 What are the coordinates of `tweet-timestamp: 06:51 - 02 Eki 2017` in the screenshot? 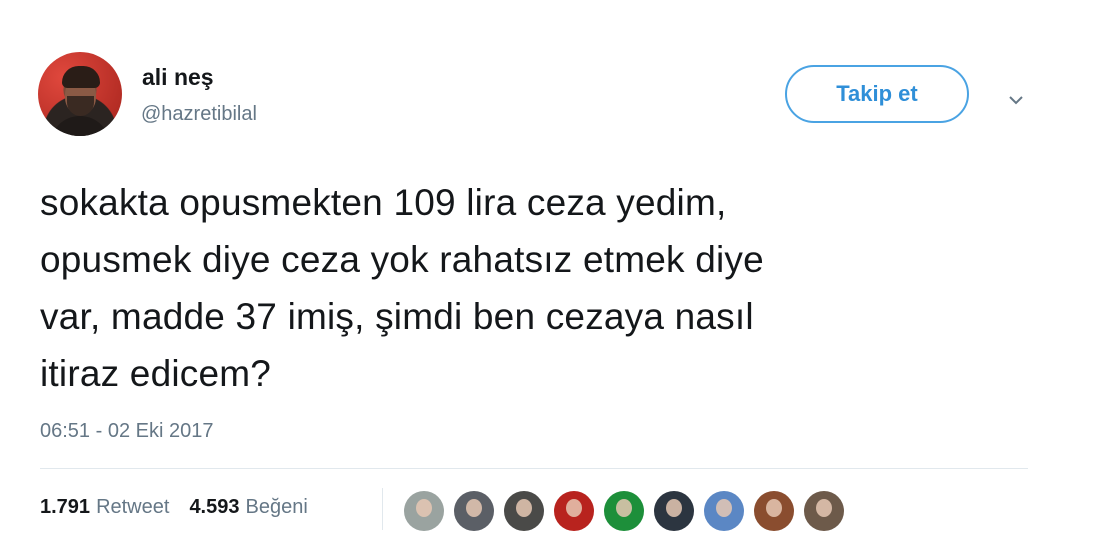 It's located at (126, 431).